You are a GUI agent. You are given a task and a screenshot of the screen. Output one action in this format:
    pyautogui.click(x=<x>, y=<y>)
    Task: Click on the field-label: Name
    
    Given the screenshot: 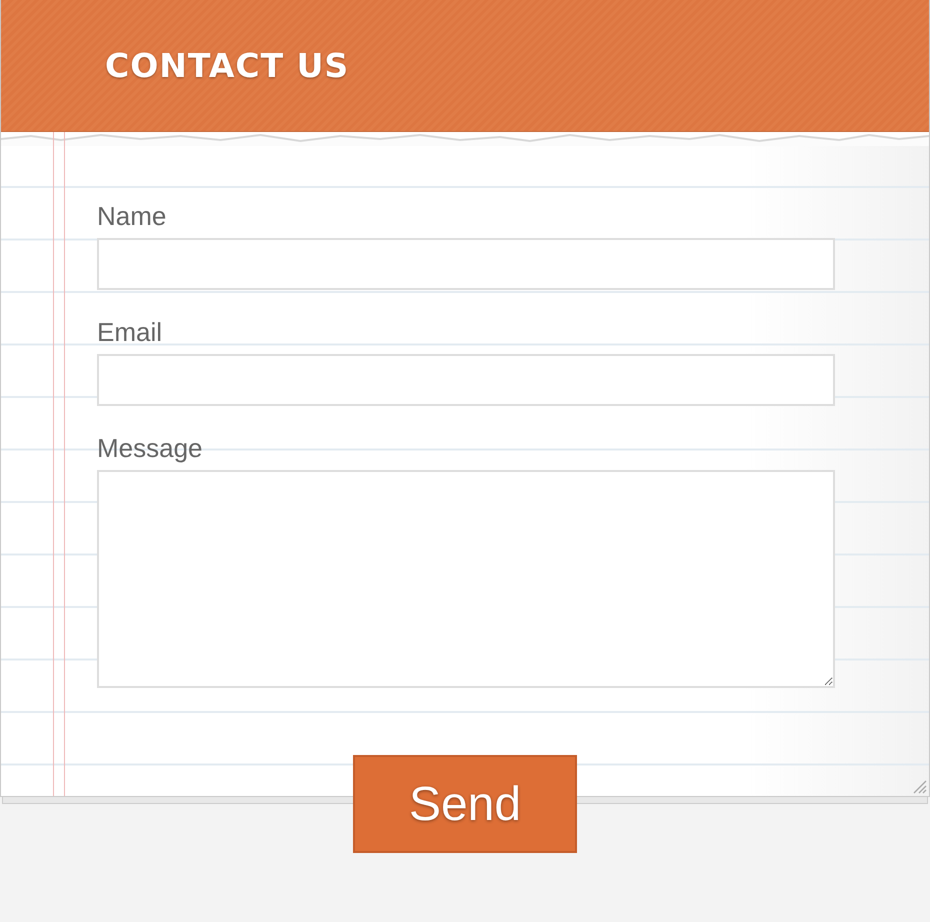 What is the action you would take?
    pyautogui.click(x=132, y=216)
    